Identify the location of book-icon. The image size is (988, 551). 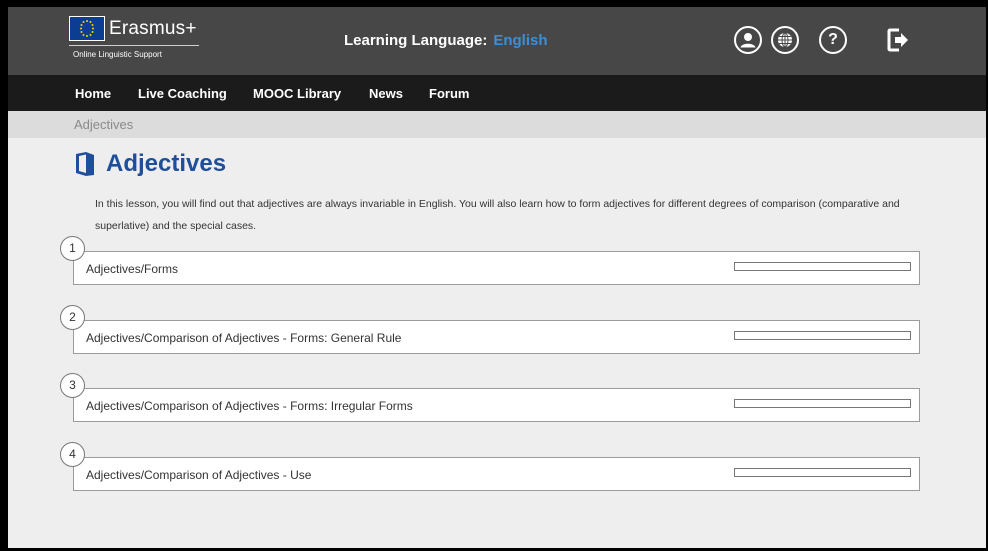
(85, 164).